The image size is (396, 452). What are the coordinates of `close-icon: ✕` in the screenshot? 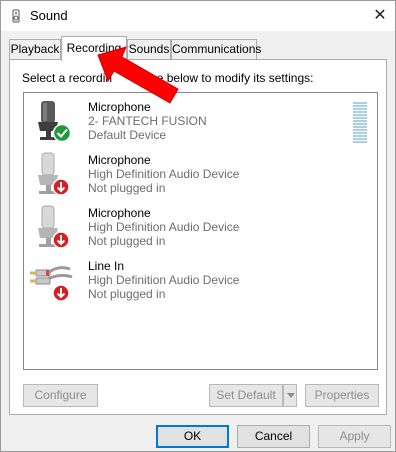 It's located at (380, 15).